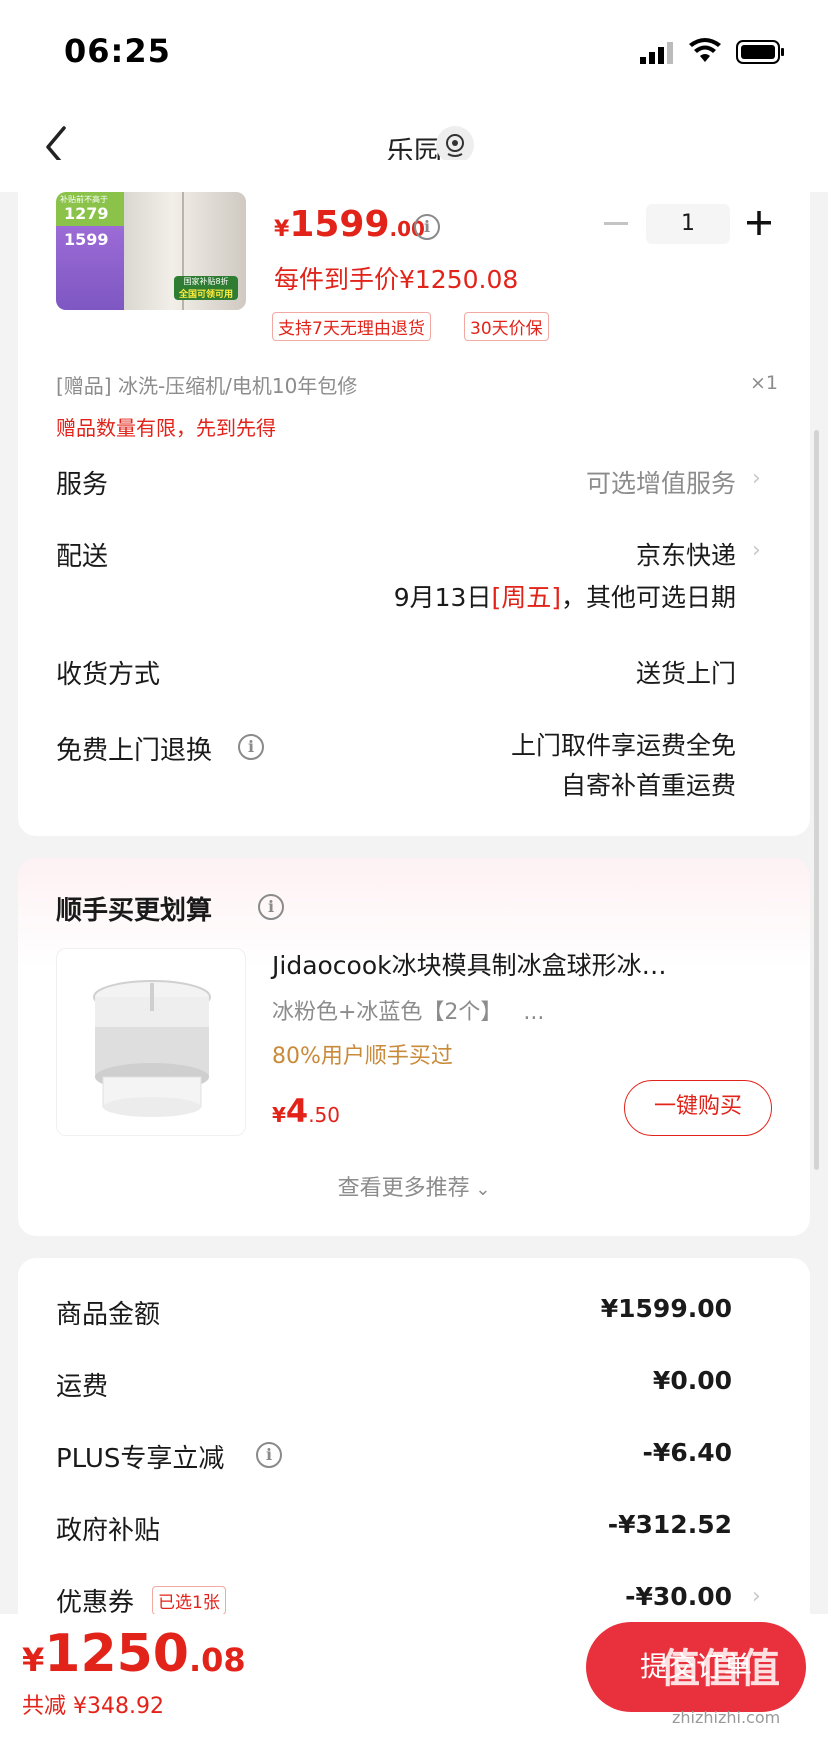 The width and height of the screenshot is (828, 1738). What do you see at coordinates (297, 1111) in the screenshot?
I see `price-int: 4` at bounding box center [297, 1111].